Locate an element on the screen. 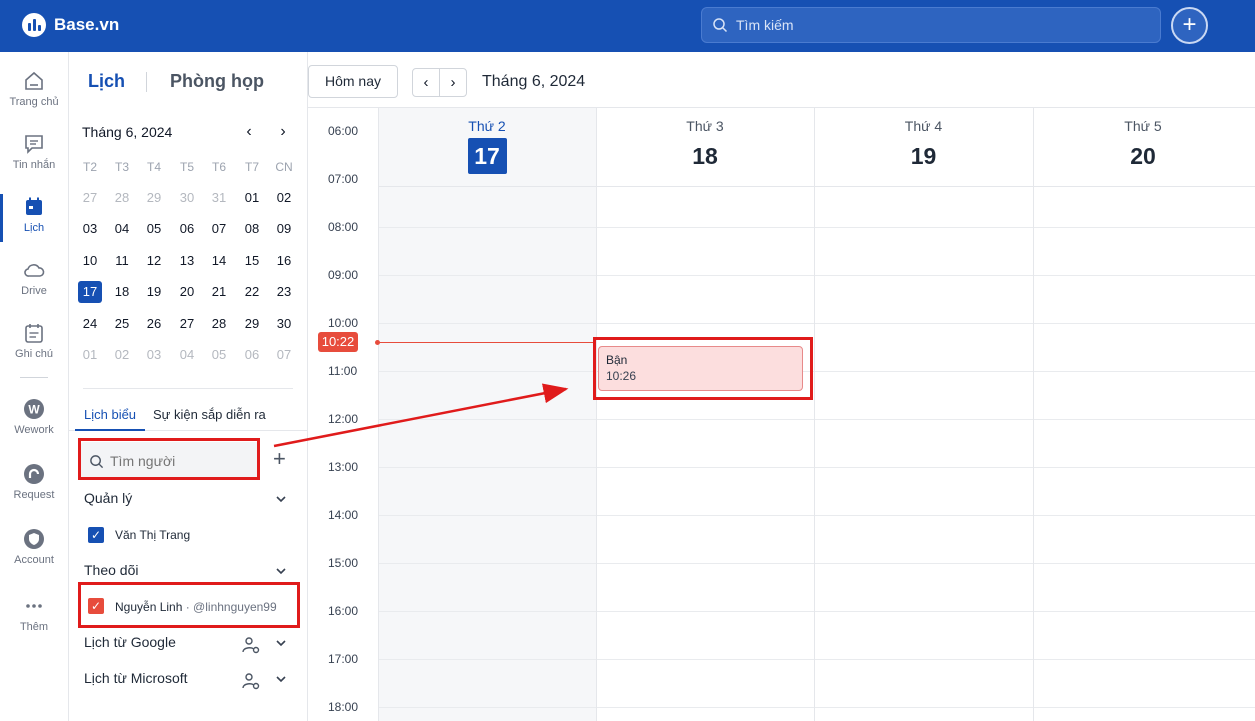  annotation-arrow is located at coordinates (421, 415).